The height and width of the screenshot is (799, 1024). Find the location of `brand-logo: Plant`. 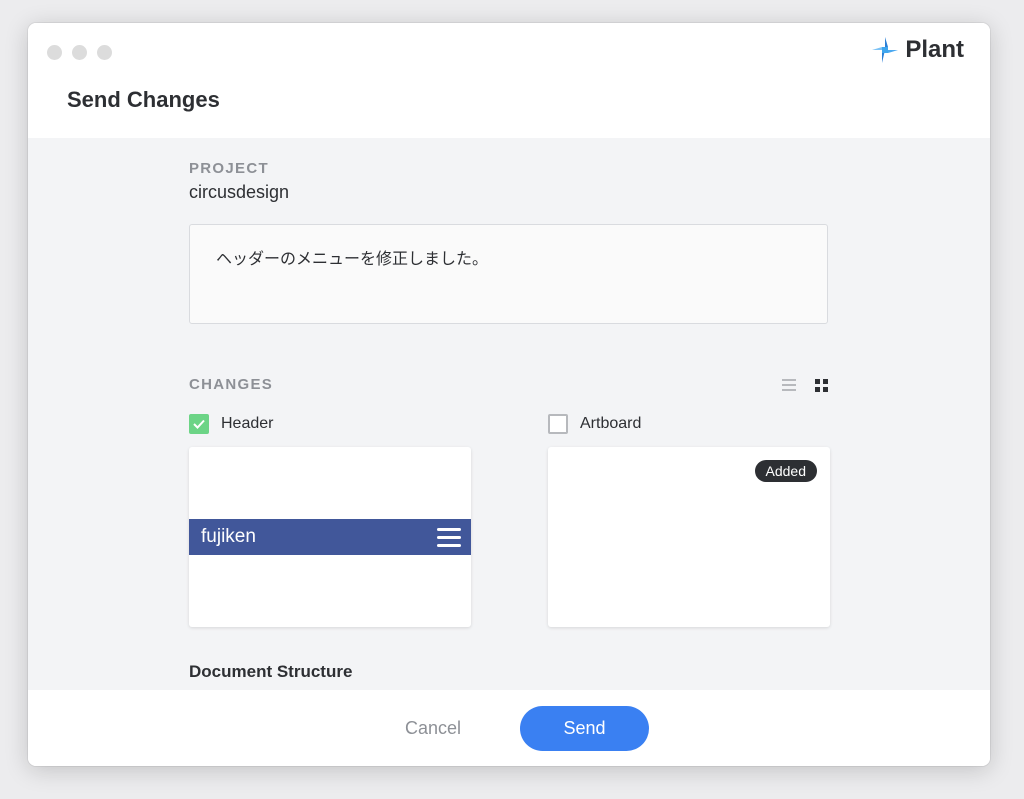

brand-logo: Plant is located at coordinates (917, 50).